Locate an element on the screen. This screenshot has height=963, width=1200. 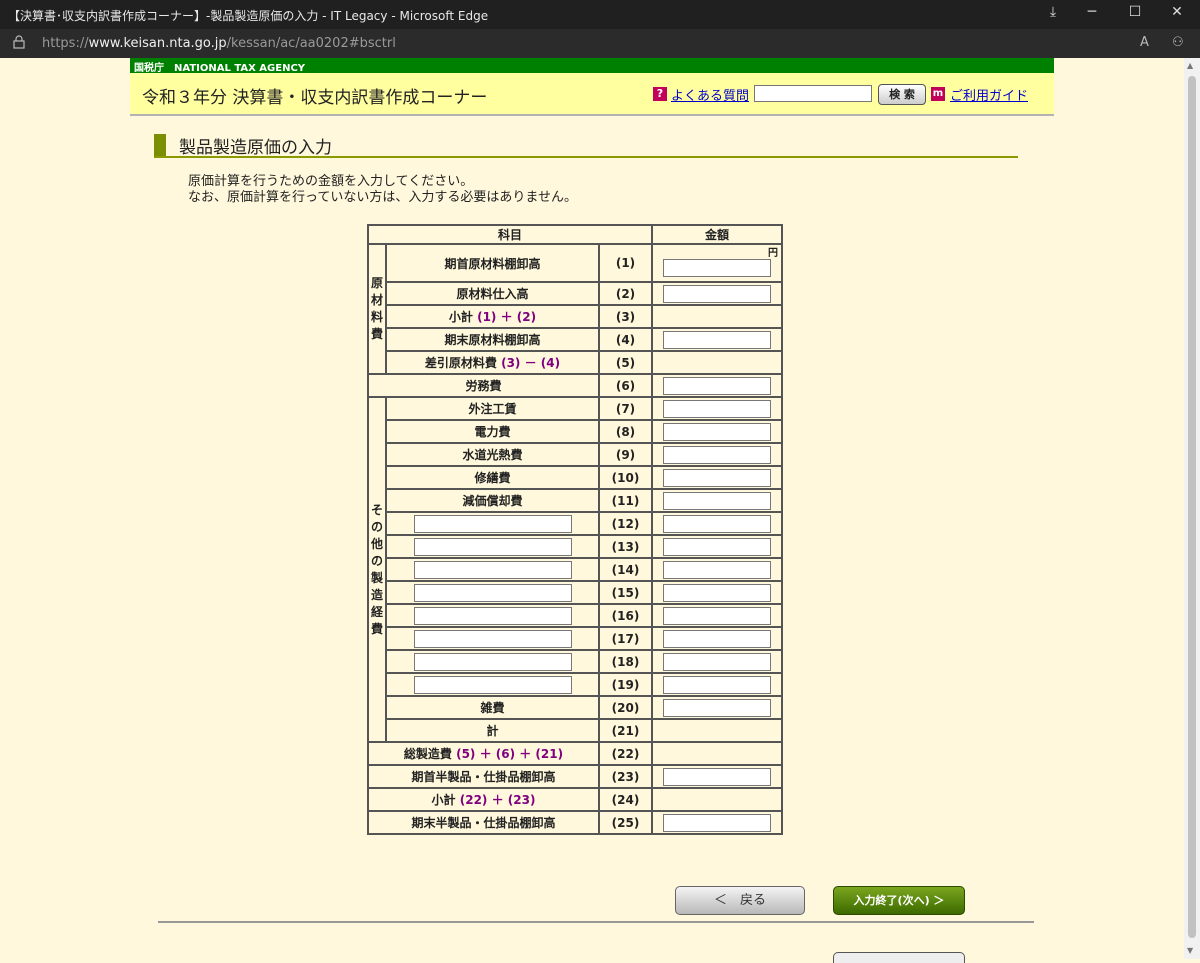
item-label: 原材料仕入高 is located at coordinates (492, 293).